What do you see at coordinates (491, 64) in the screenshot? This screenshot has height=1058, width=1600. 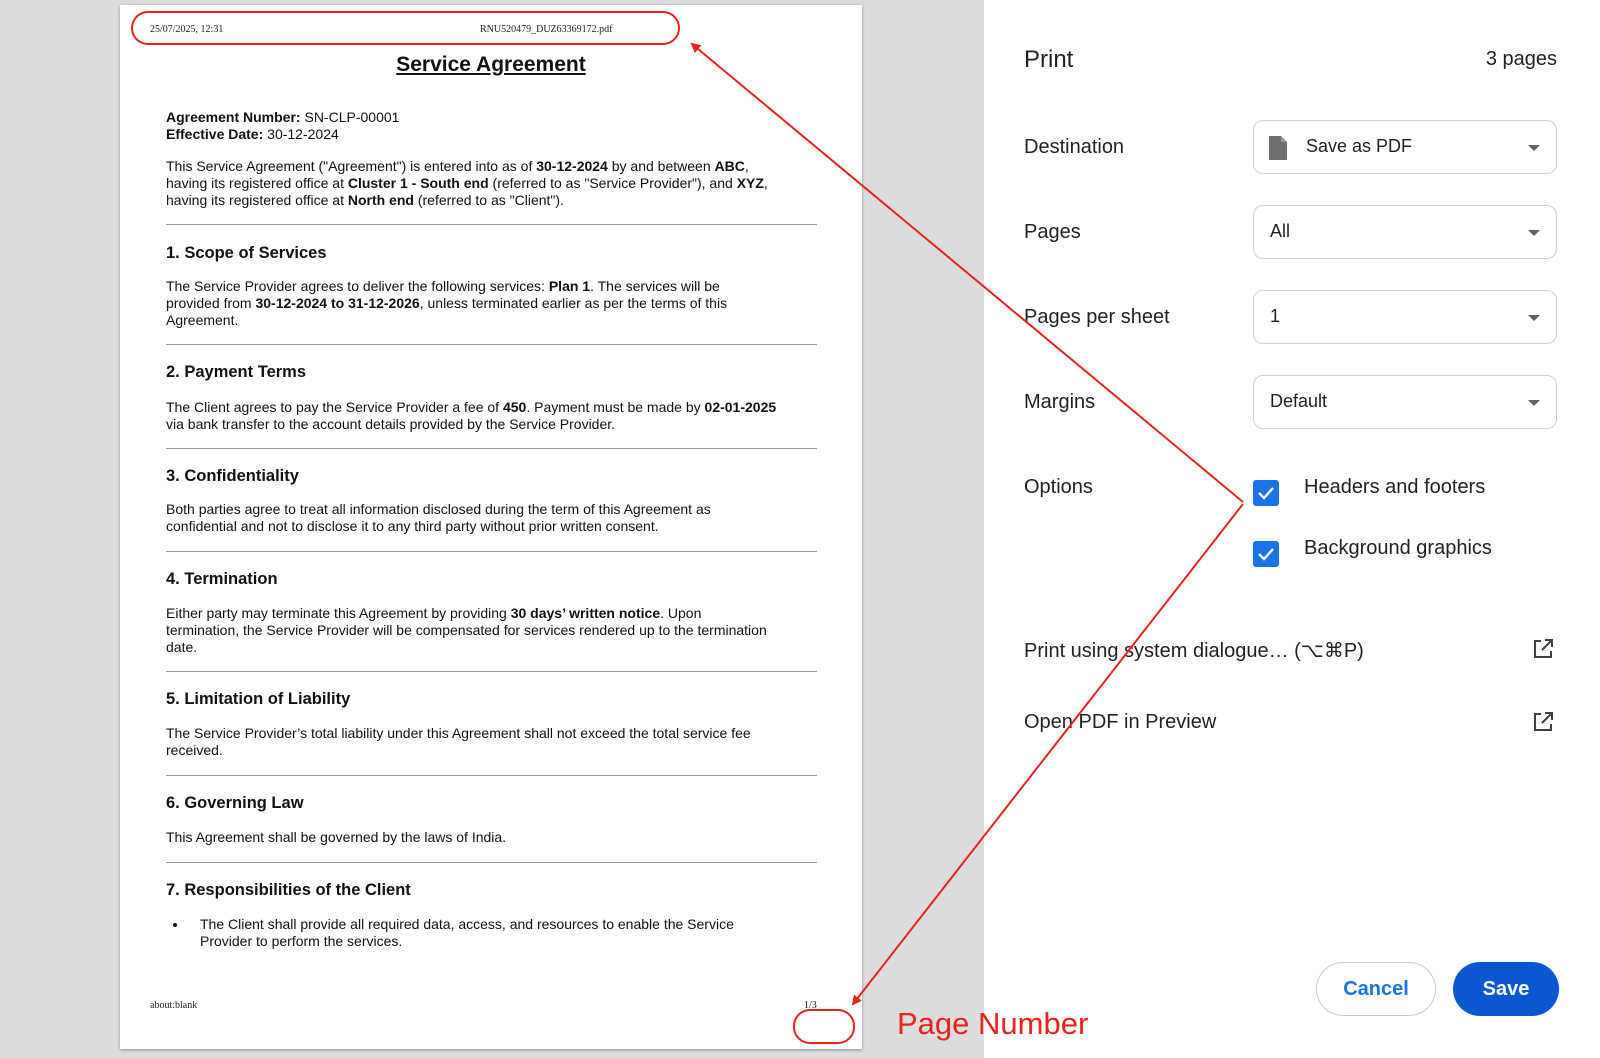 I see `document-title: Service Agreement` at bounding box center [491, 64].